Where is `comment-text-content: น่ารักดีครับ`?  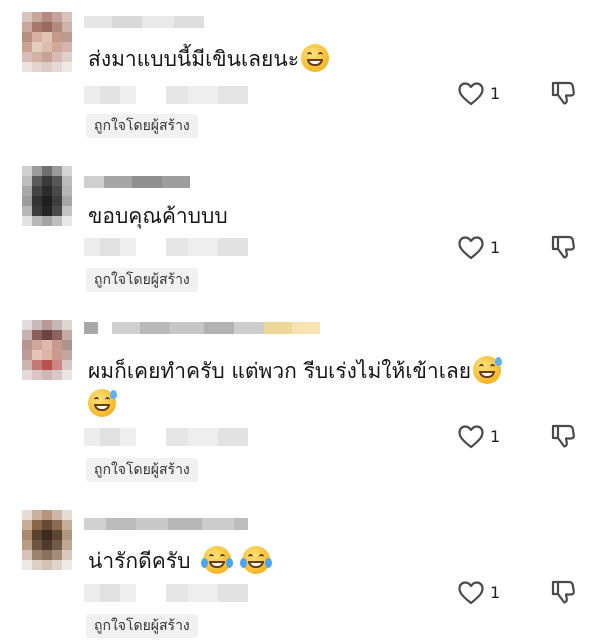 comment-text-content: น่ารักดีครับ is located at coordinates (139, 561).